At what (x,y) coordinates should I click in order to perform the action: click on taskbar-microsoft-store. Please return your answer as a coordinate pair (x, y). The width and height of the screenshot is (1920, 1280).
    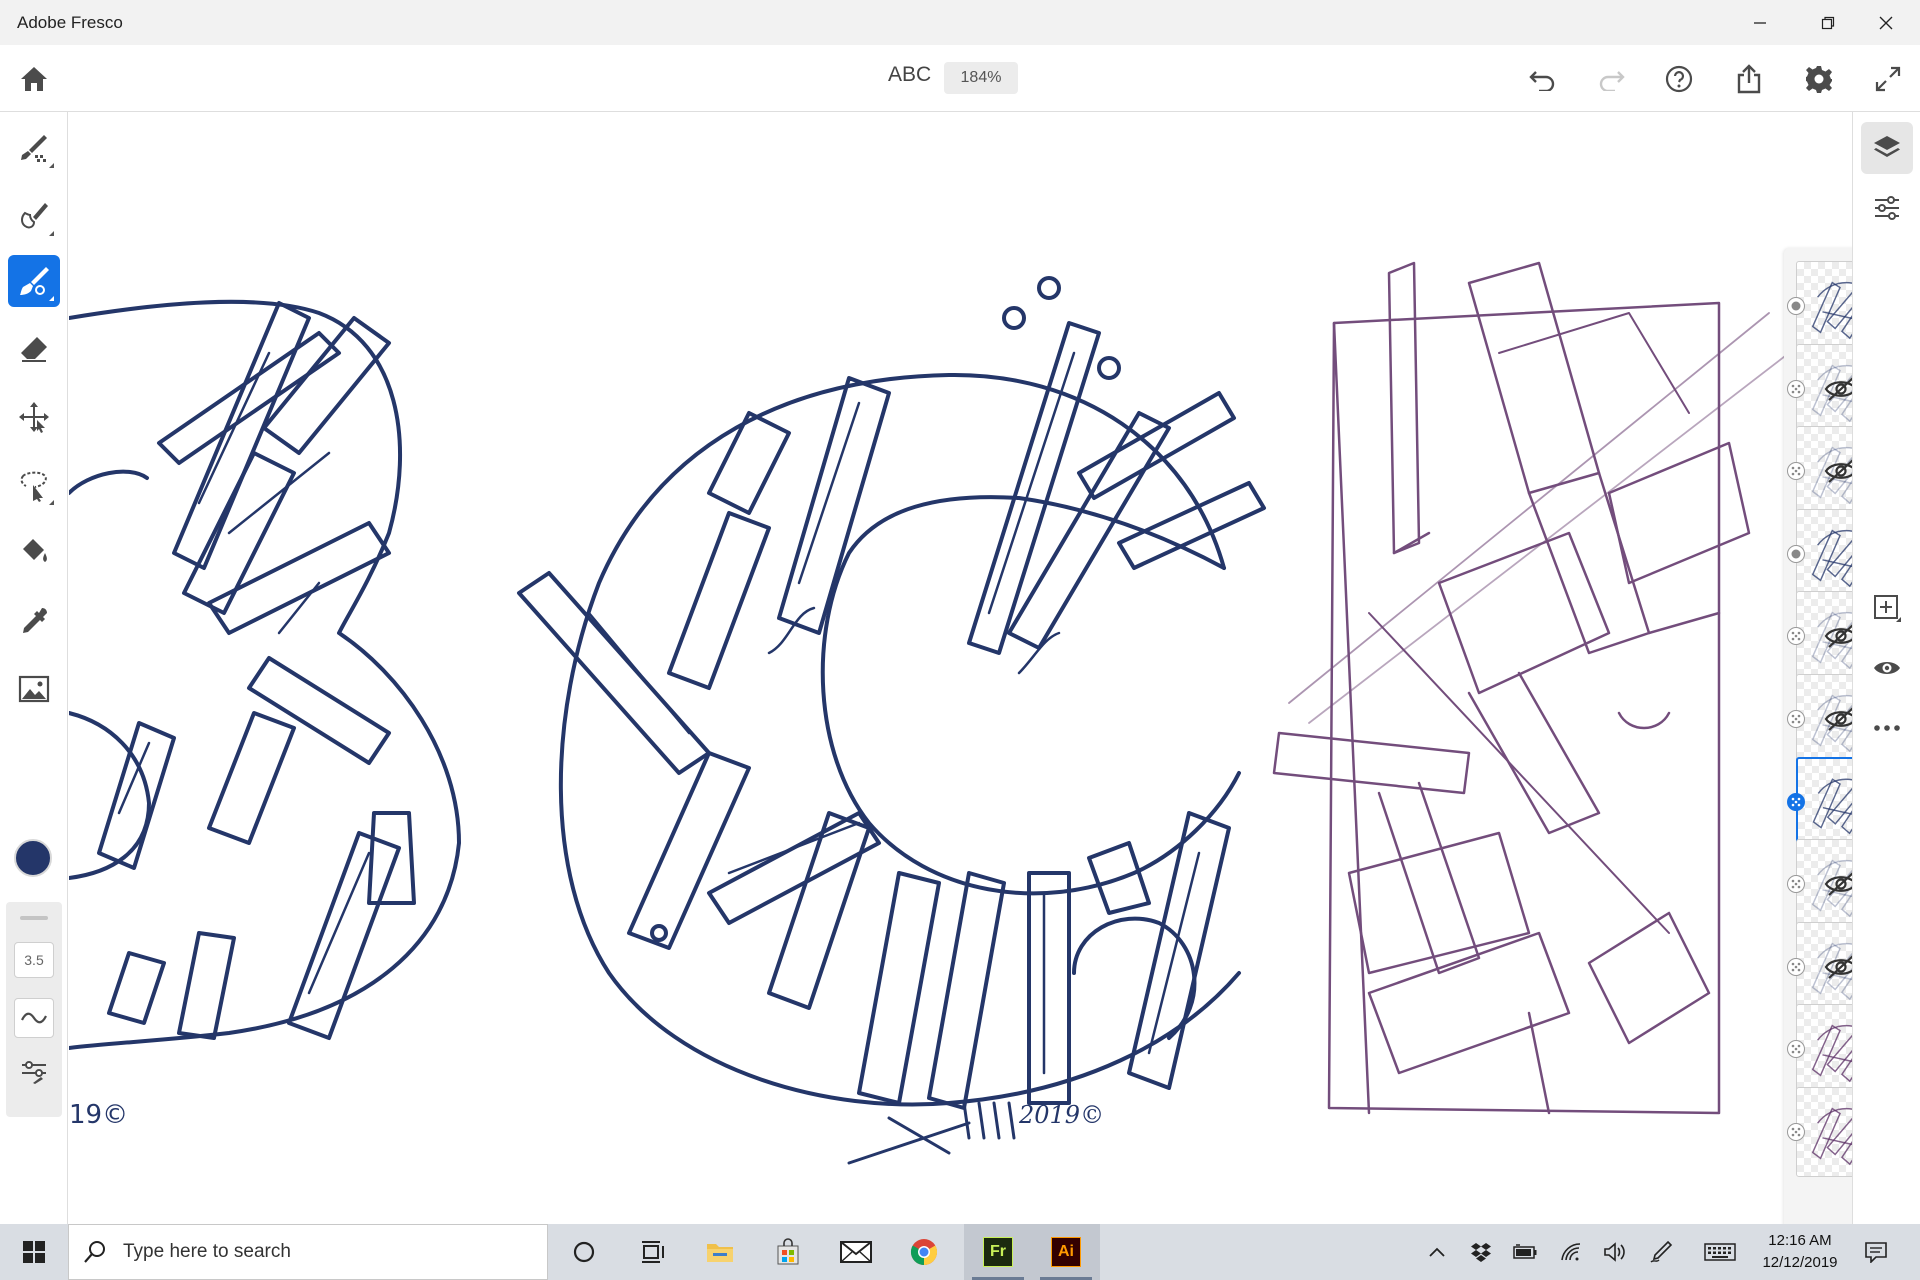
    Looking at the image, I should click on (788, 1252).